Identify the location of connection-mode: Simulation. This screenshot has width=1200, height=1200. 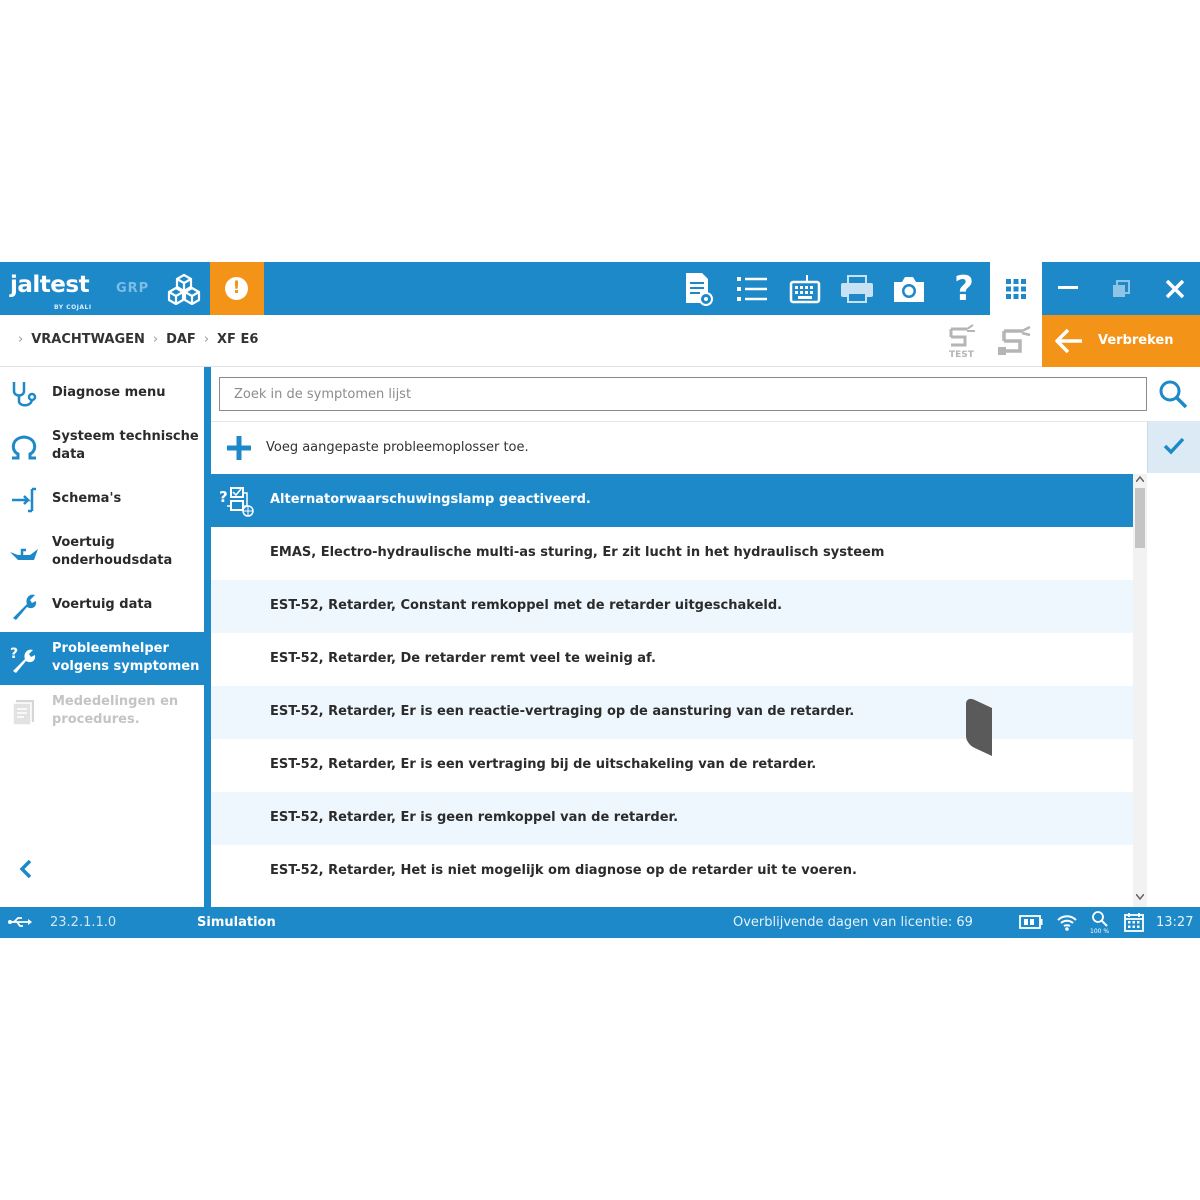
(236, 922).